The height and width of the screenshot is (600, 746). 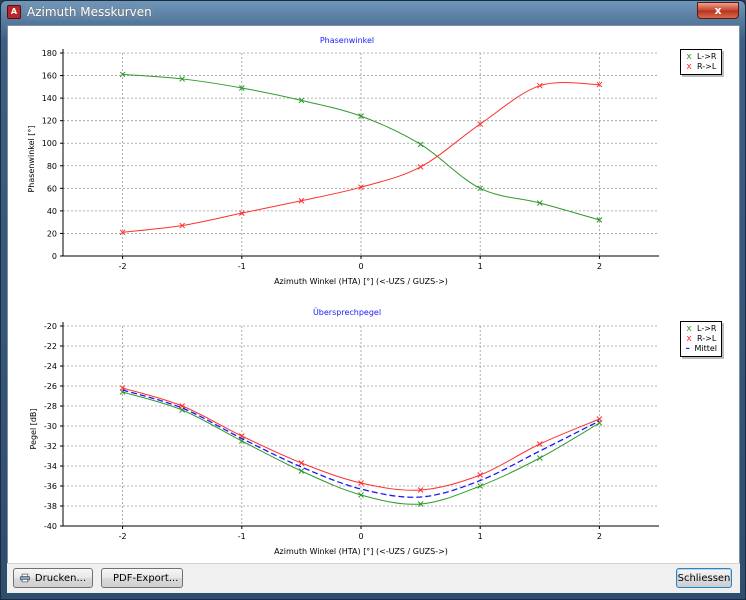 I want to click on legend: x L->R x R->L – Mittel, so click(x=701, y=339).